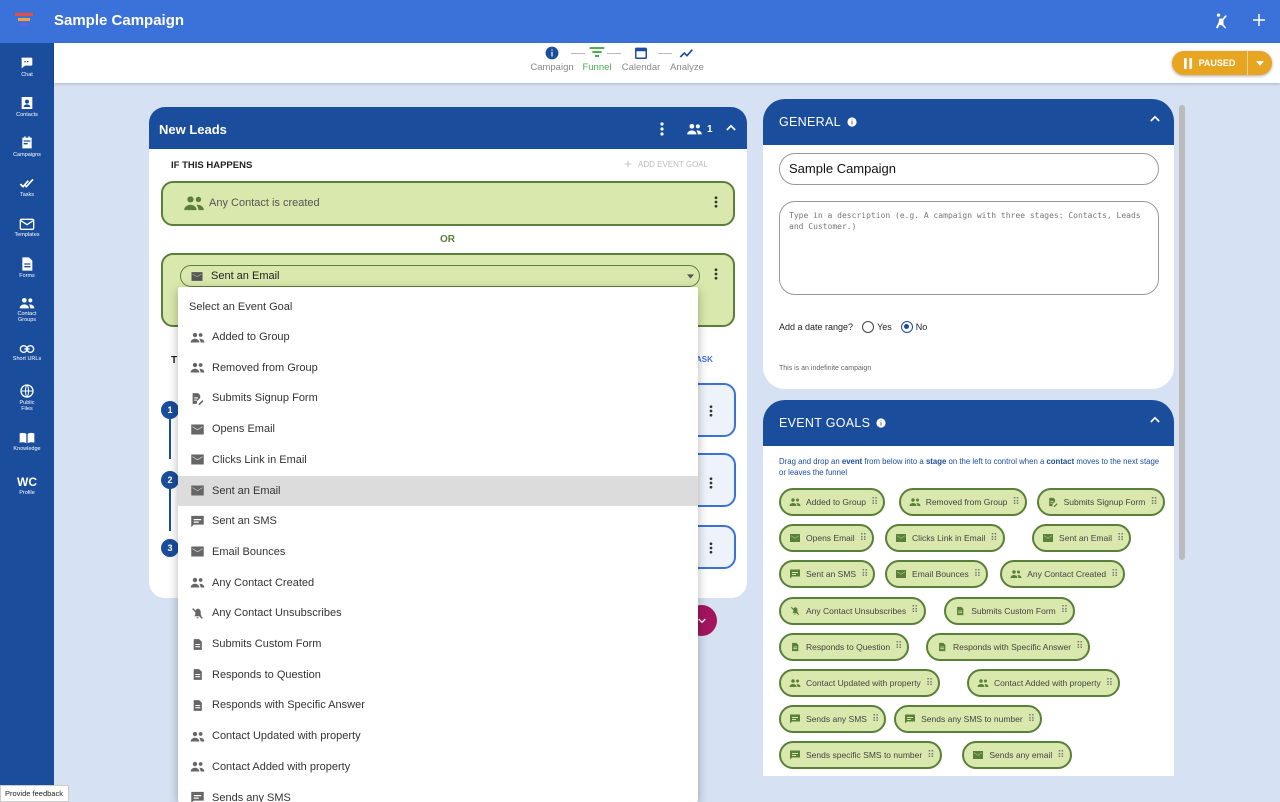 The image size is (1280, 802). I want to click on sidebar-item-templates: Templates, so click(27, 227).